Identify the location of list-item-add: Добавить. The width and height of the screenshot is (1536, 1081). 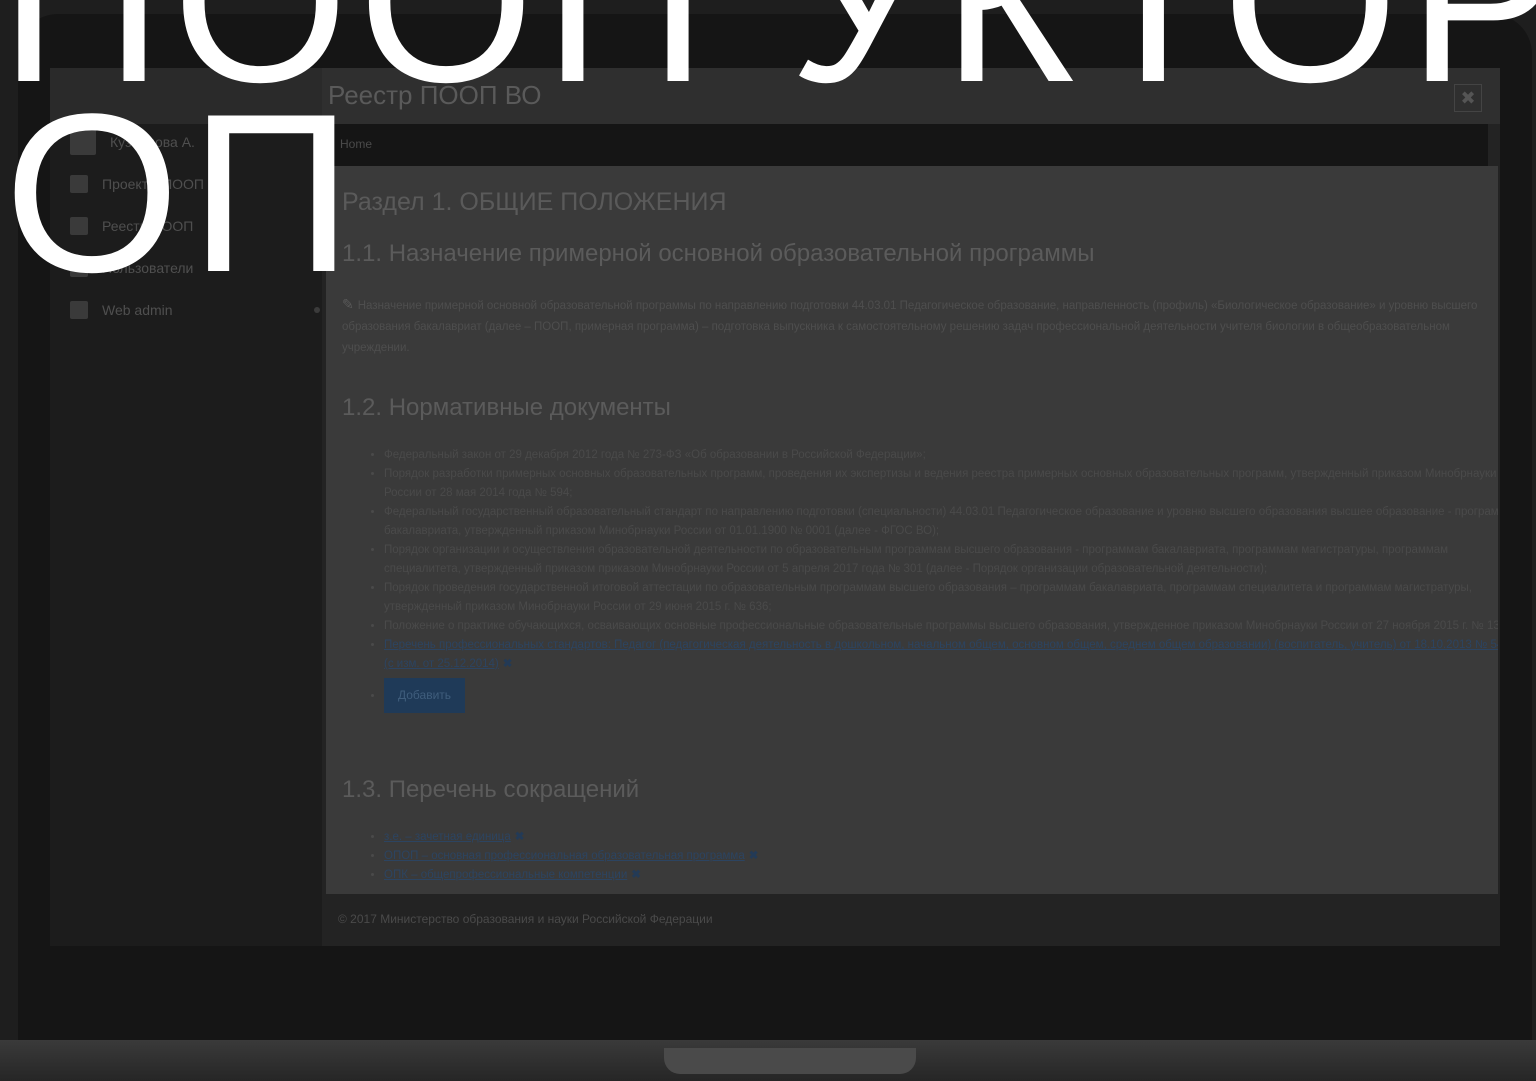
(941, 693).